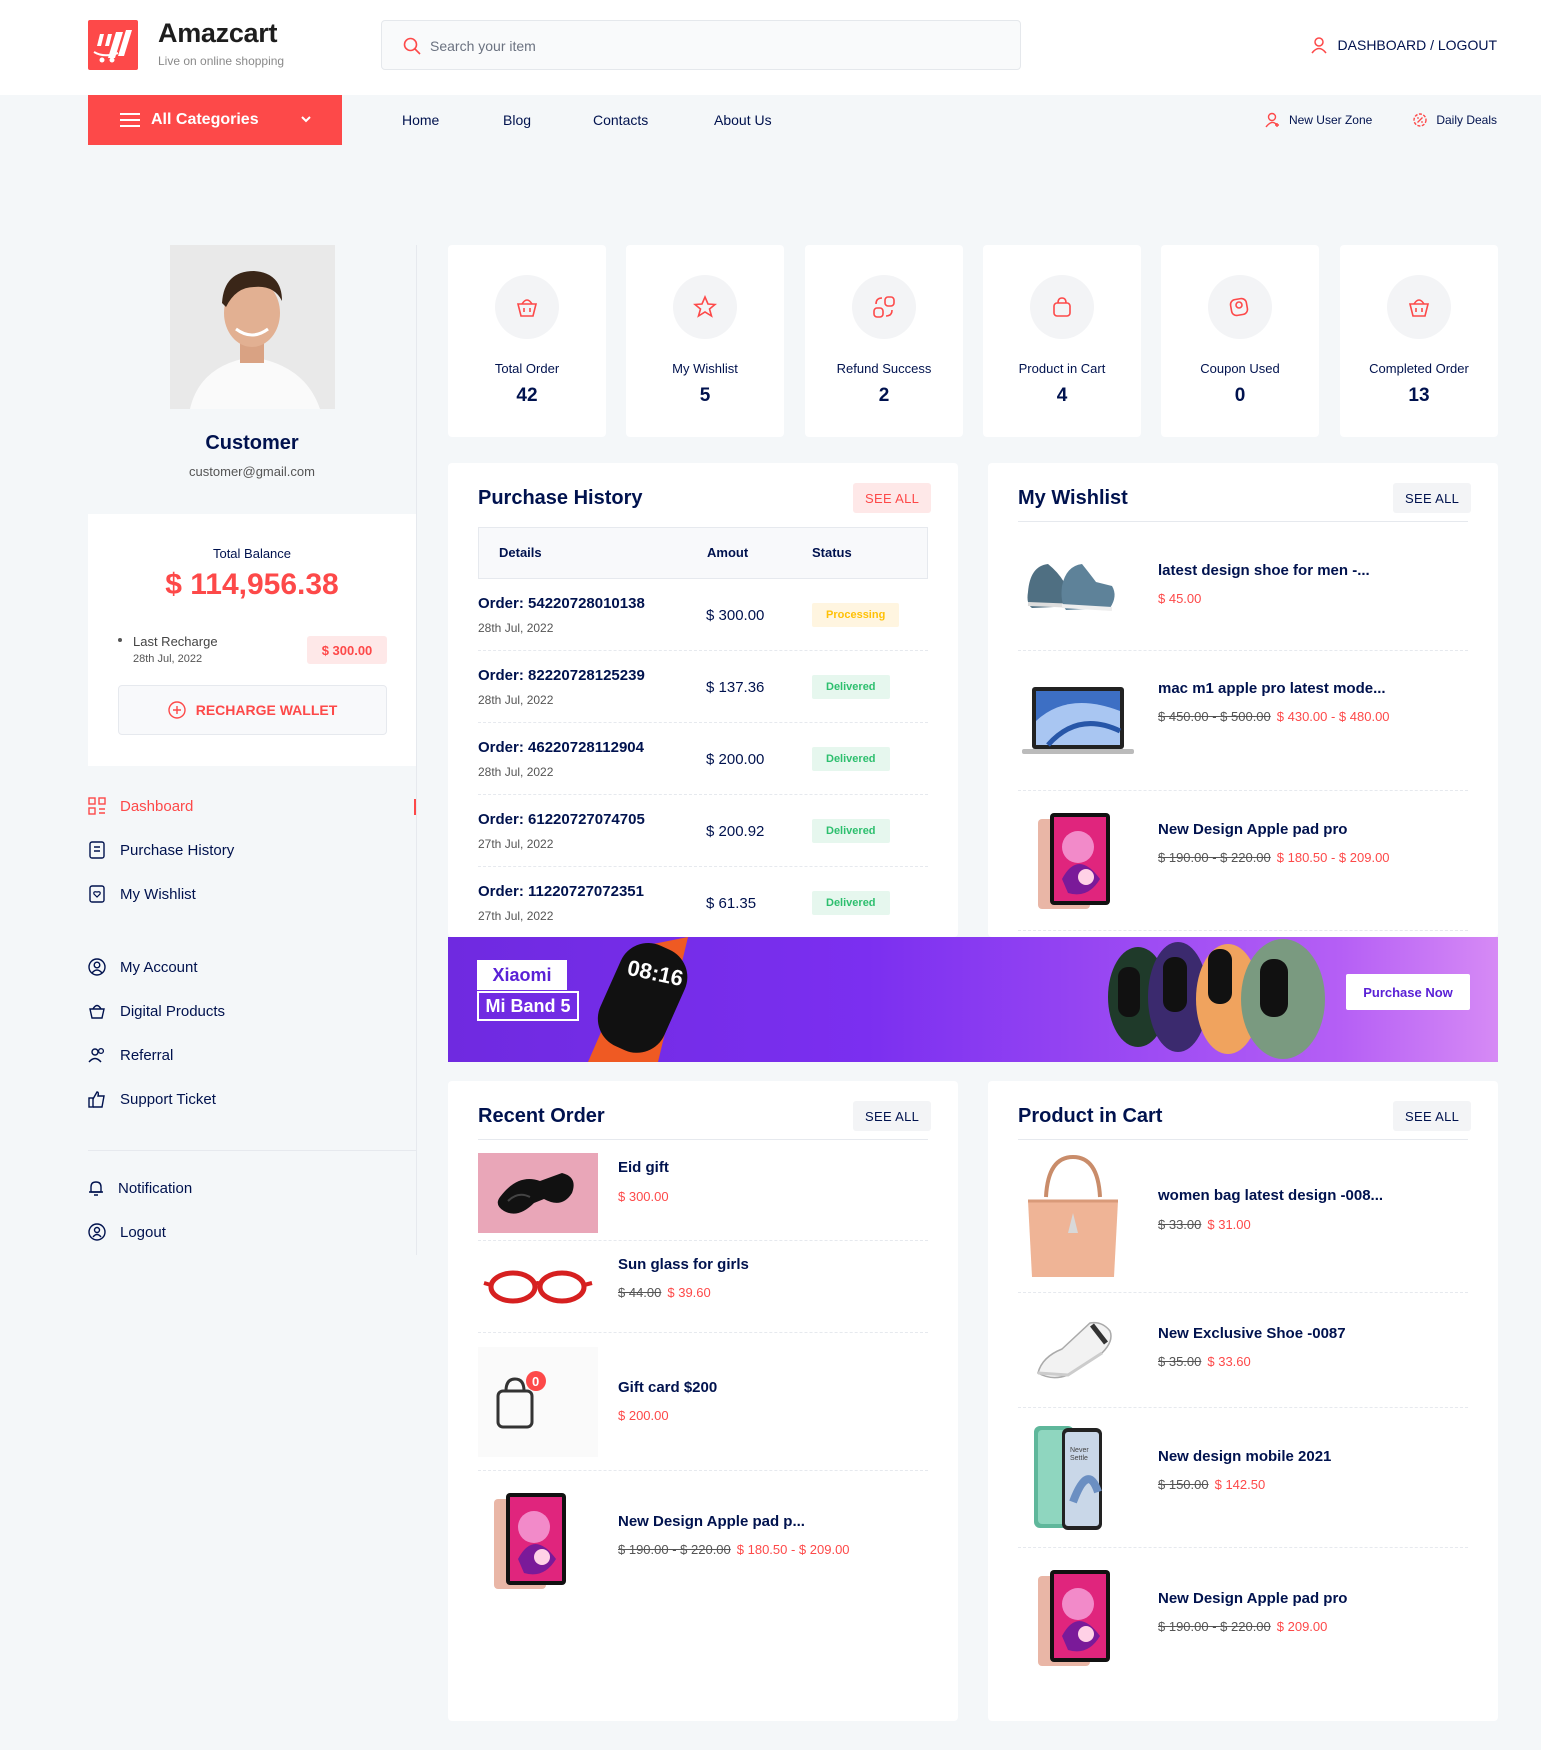 The image size is (1541, 1750). I want to click on banner-title-line2: Mi Band 5, so click(528, 1006).